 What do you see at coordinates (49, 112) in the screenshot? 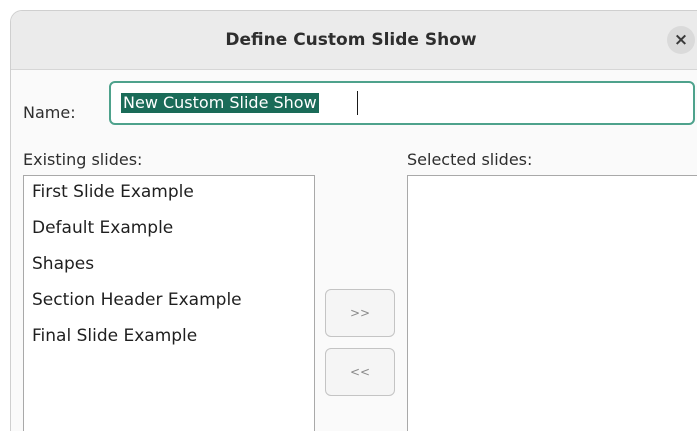
I see `name-label: Name:` at bounding box center [49, 112].